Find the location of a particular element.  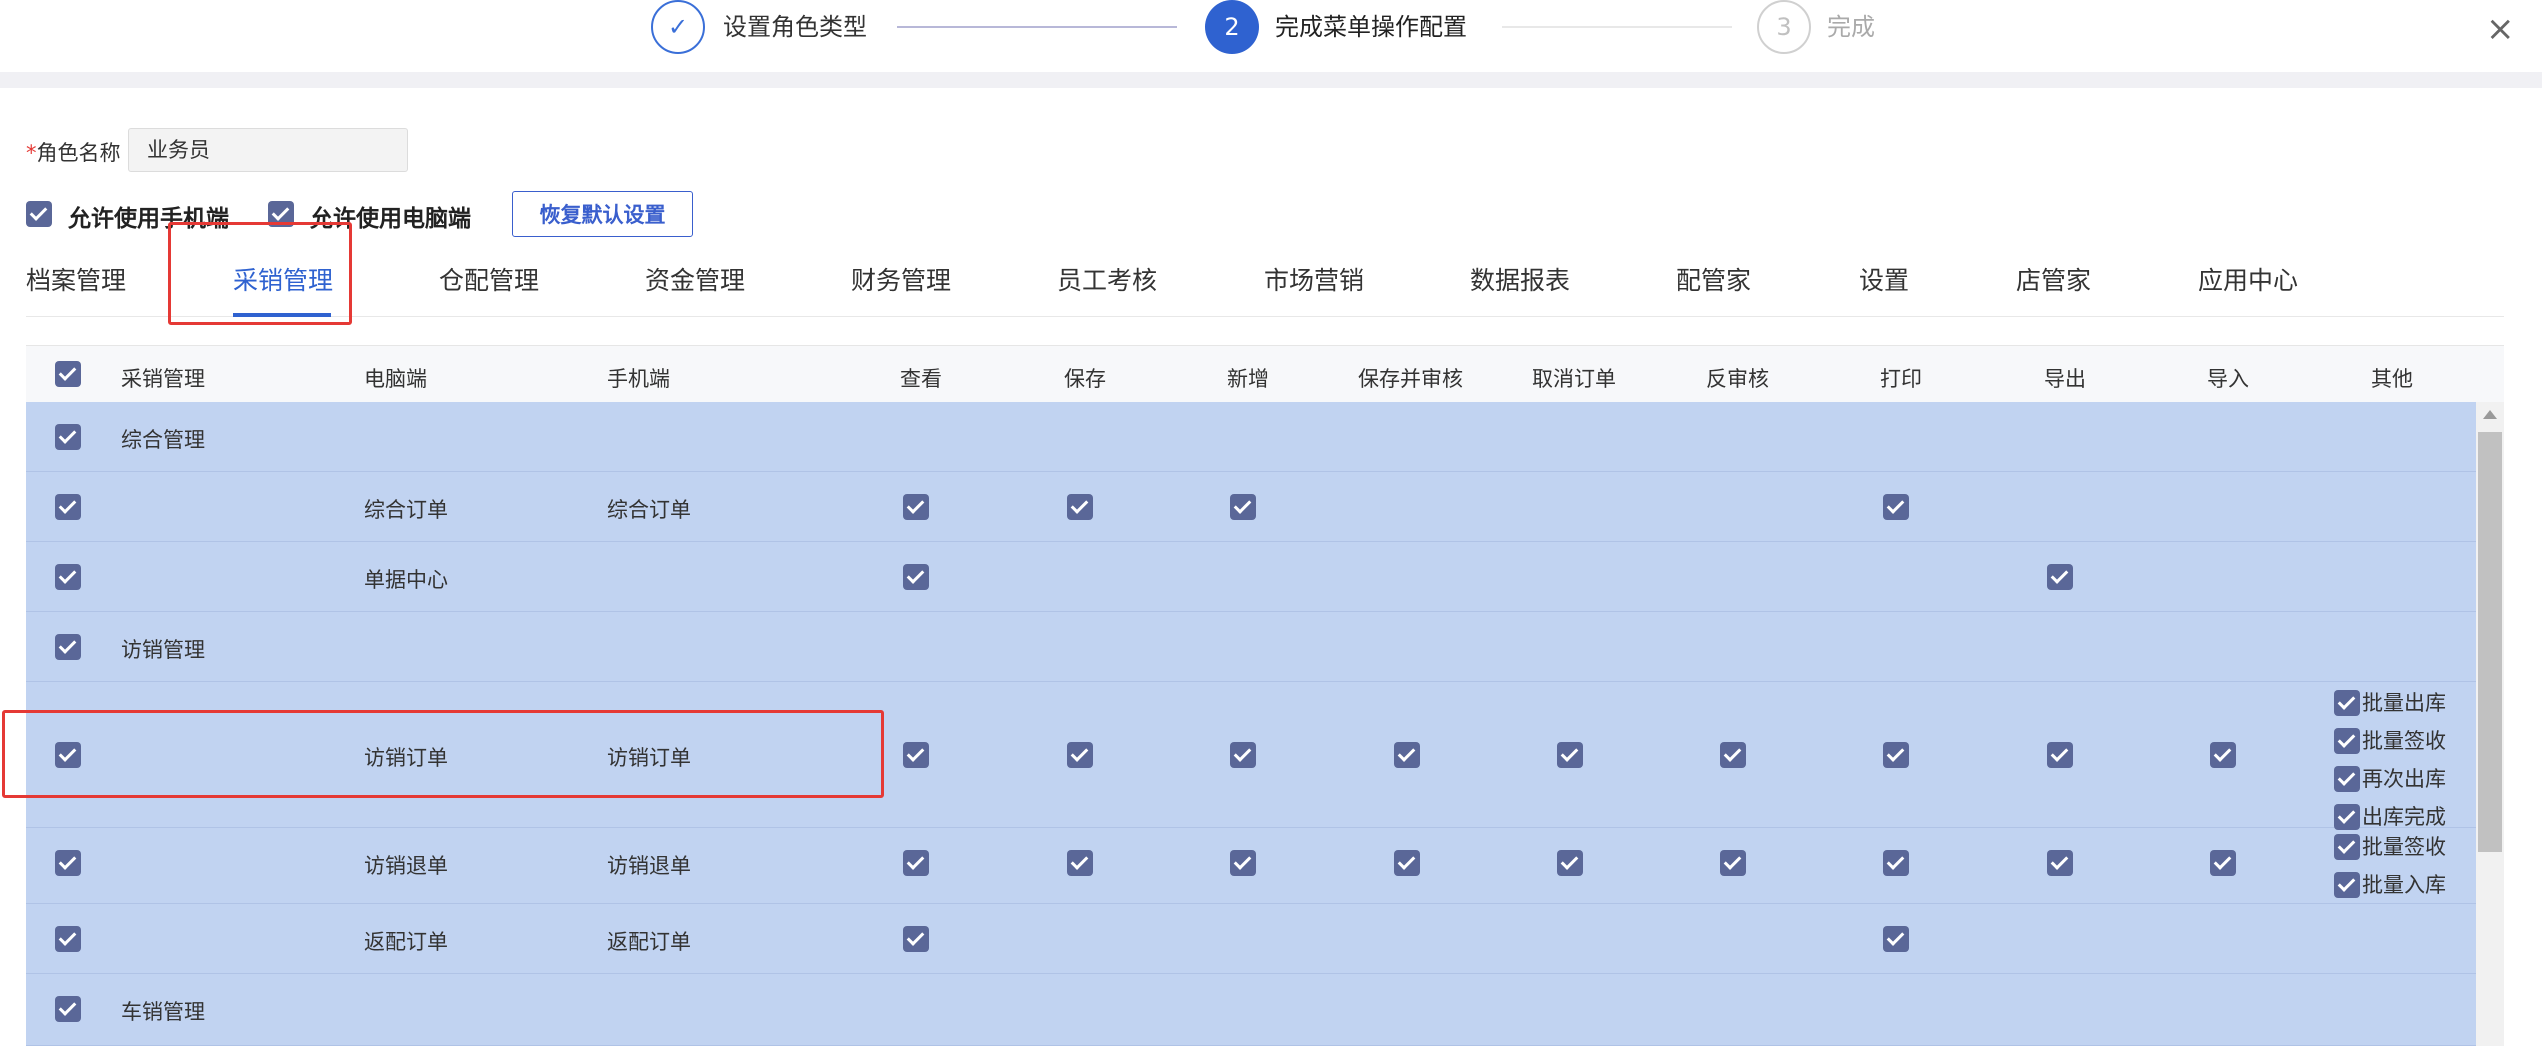

header-divider-bar is located at coordinates (1271, 80).